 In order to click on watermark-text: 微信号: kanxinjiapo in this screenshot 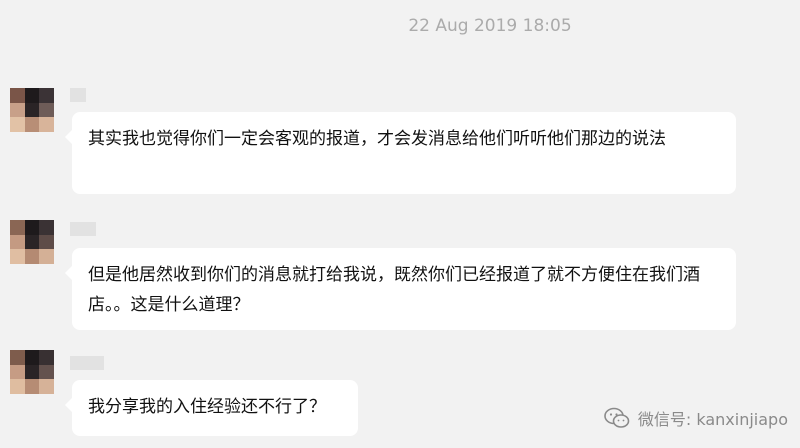, I will do `click(712, 419)`.